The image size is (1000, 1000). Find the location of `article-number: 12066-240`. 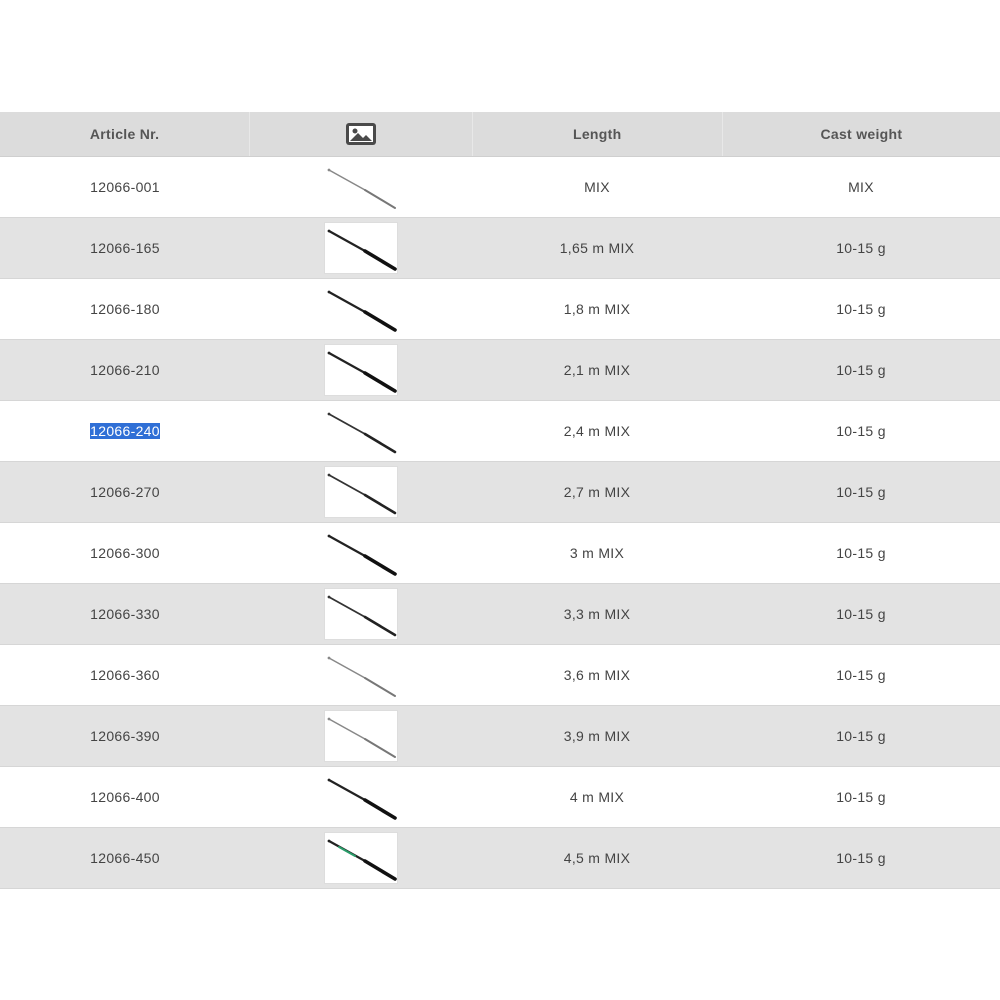

article-number: 12066-240 is located at coordinates (125, 431).